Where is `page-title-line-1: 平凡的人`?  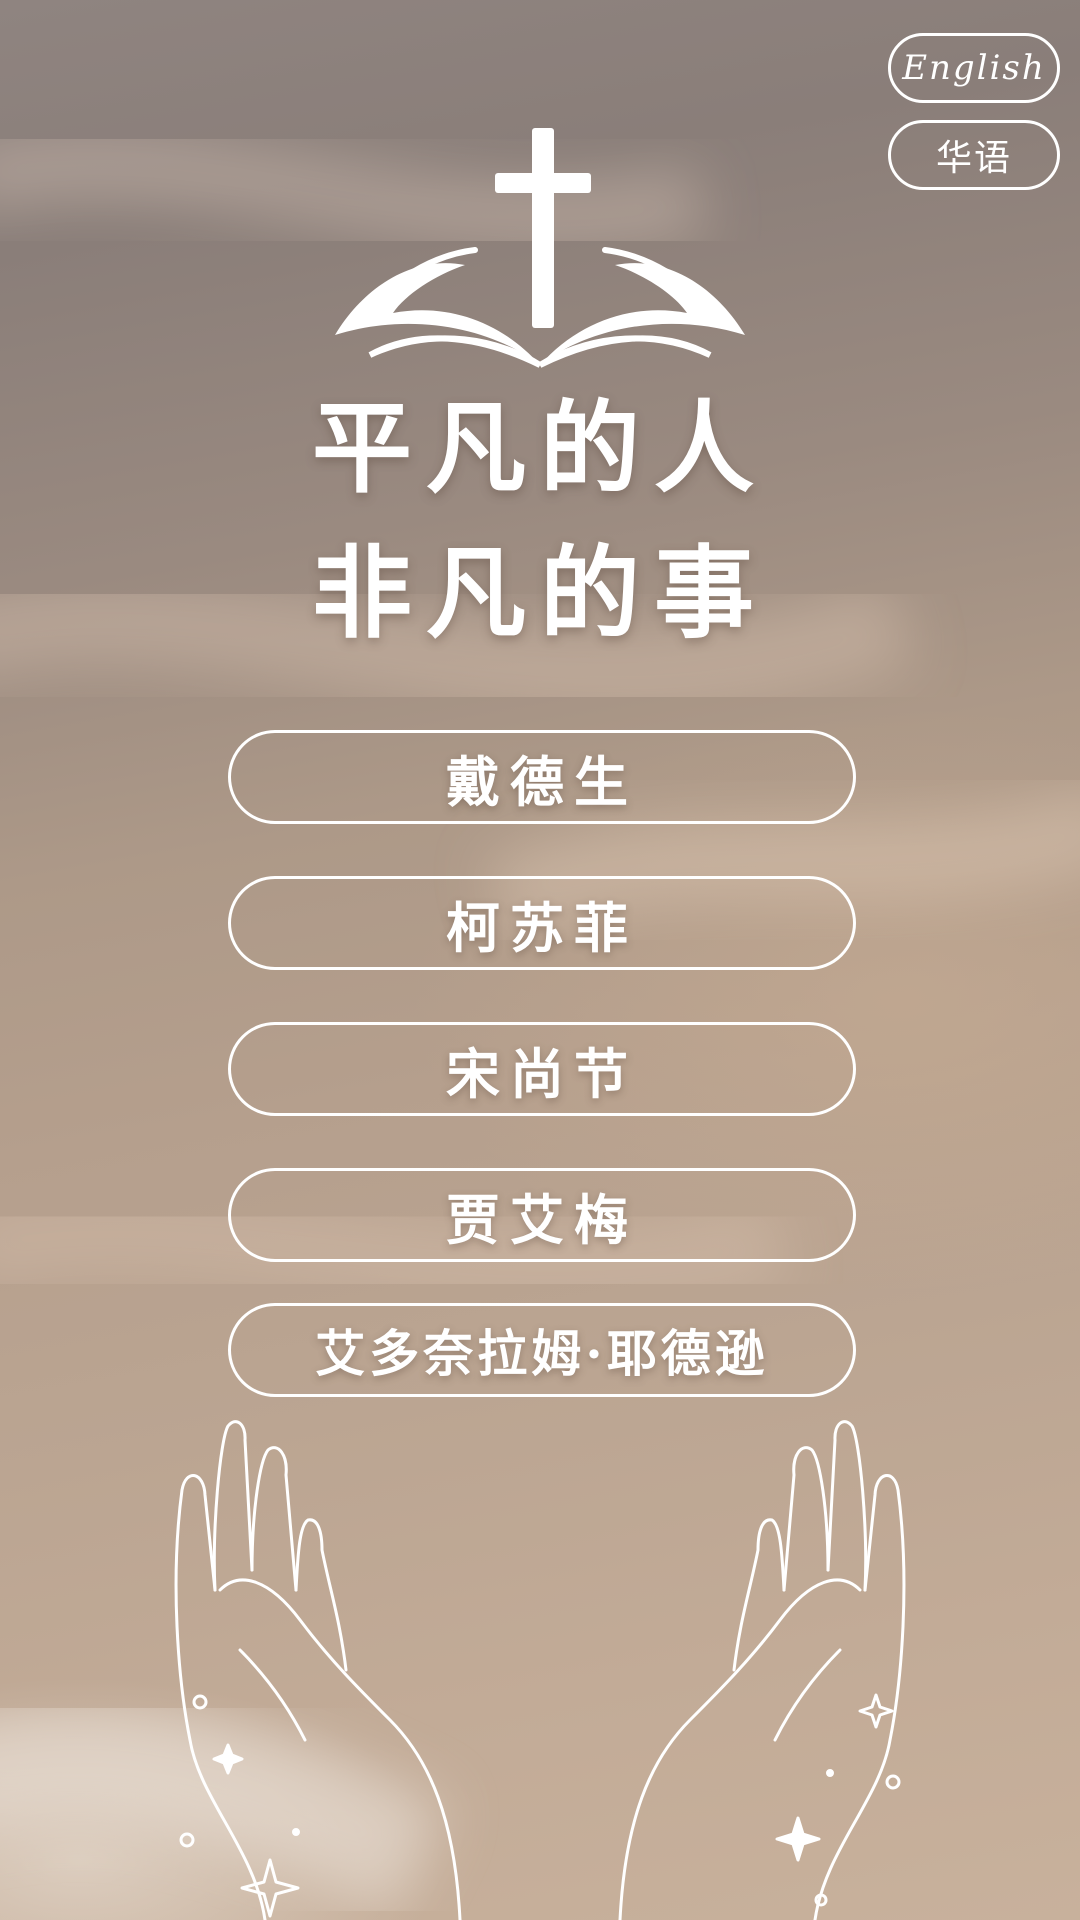 page-title-line-1: 平凡的人 is located at coordinates (540, 448).